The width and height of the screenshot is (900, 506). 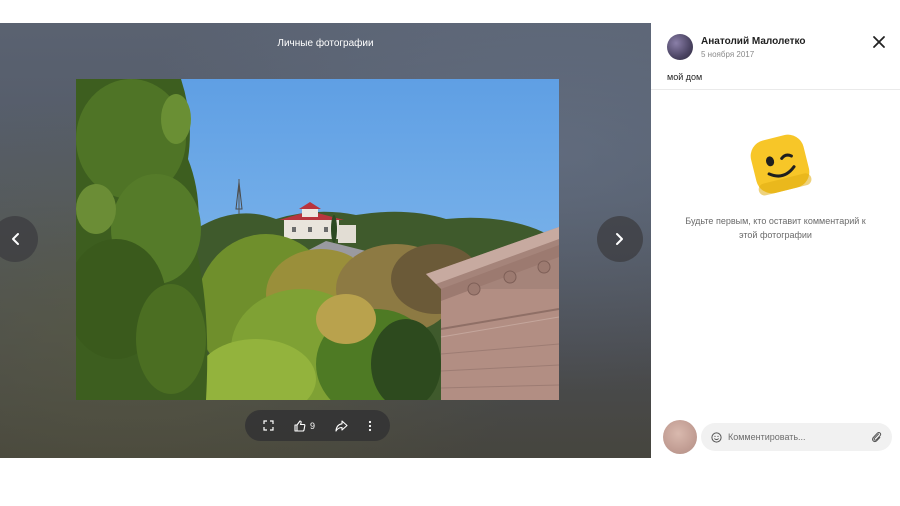 I want to click on more-vertical-icon, so click(x=370, y=425).